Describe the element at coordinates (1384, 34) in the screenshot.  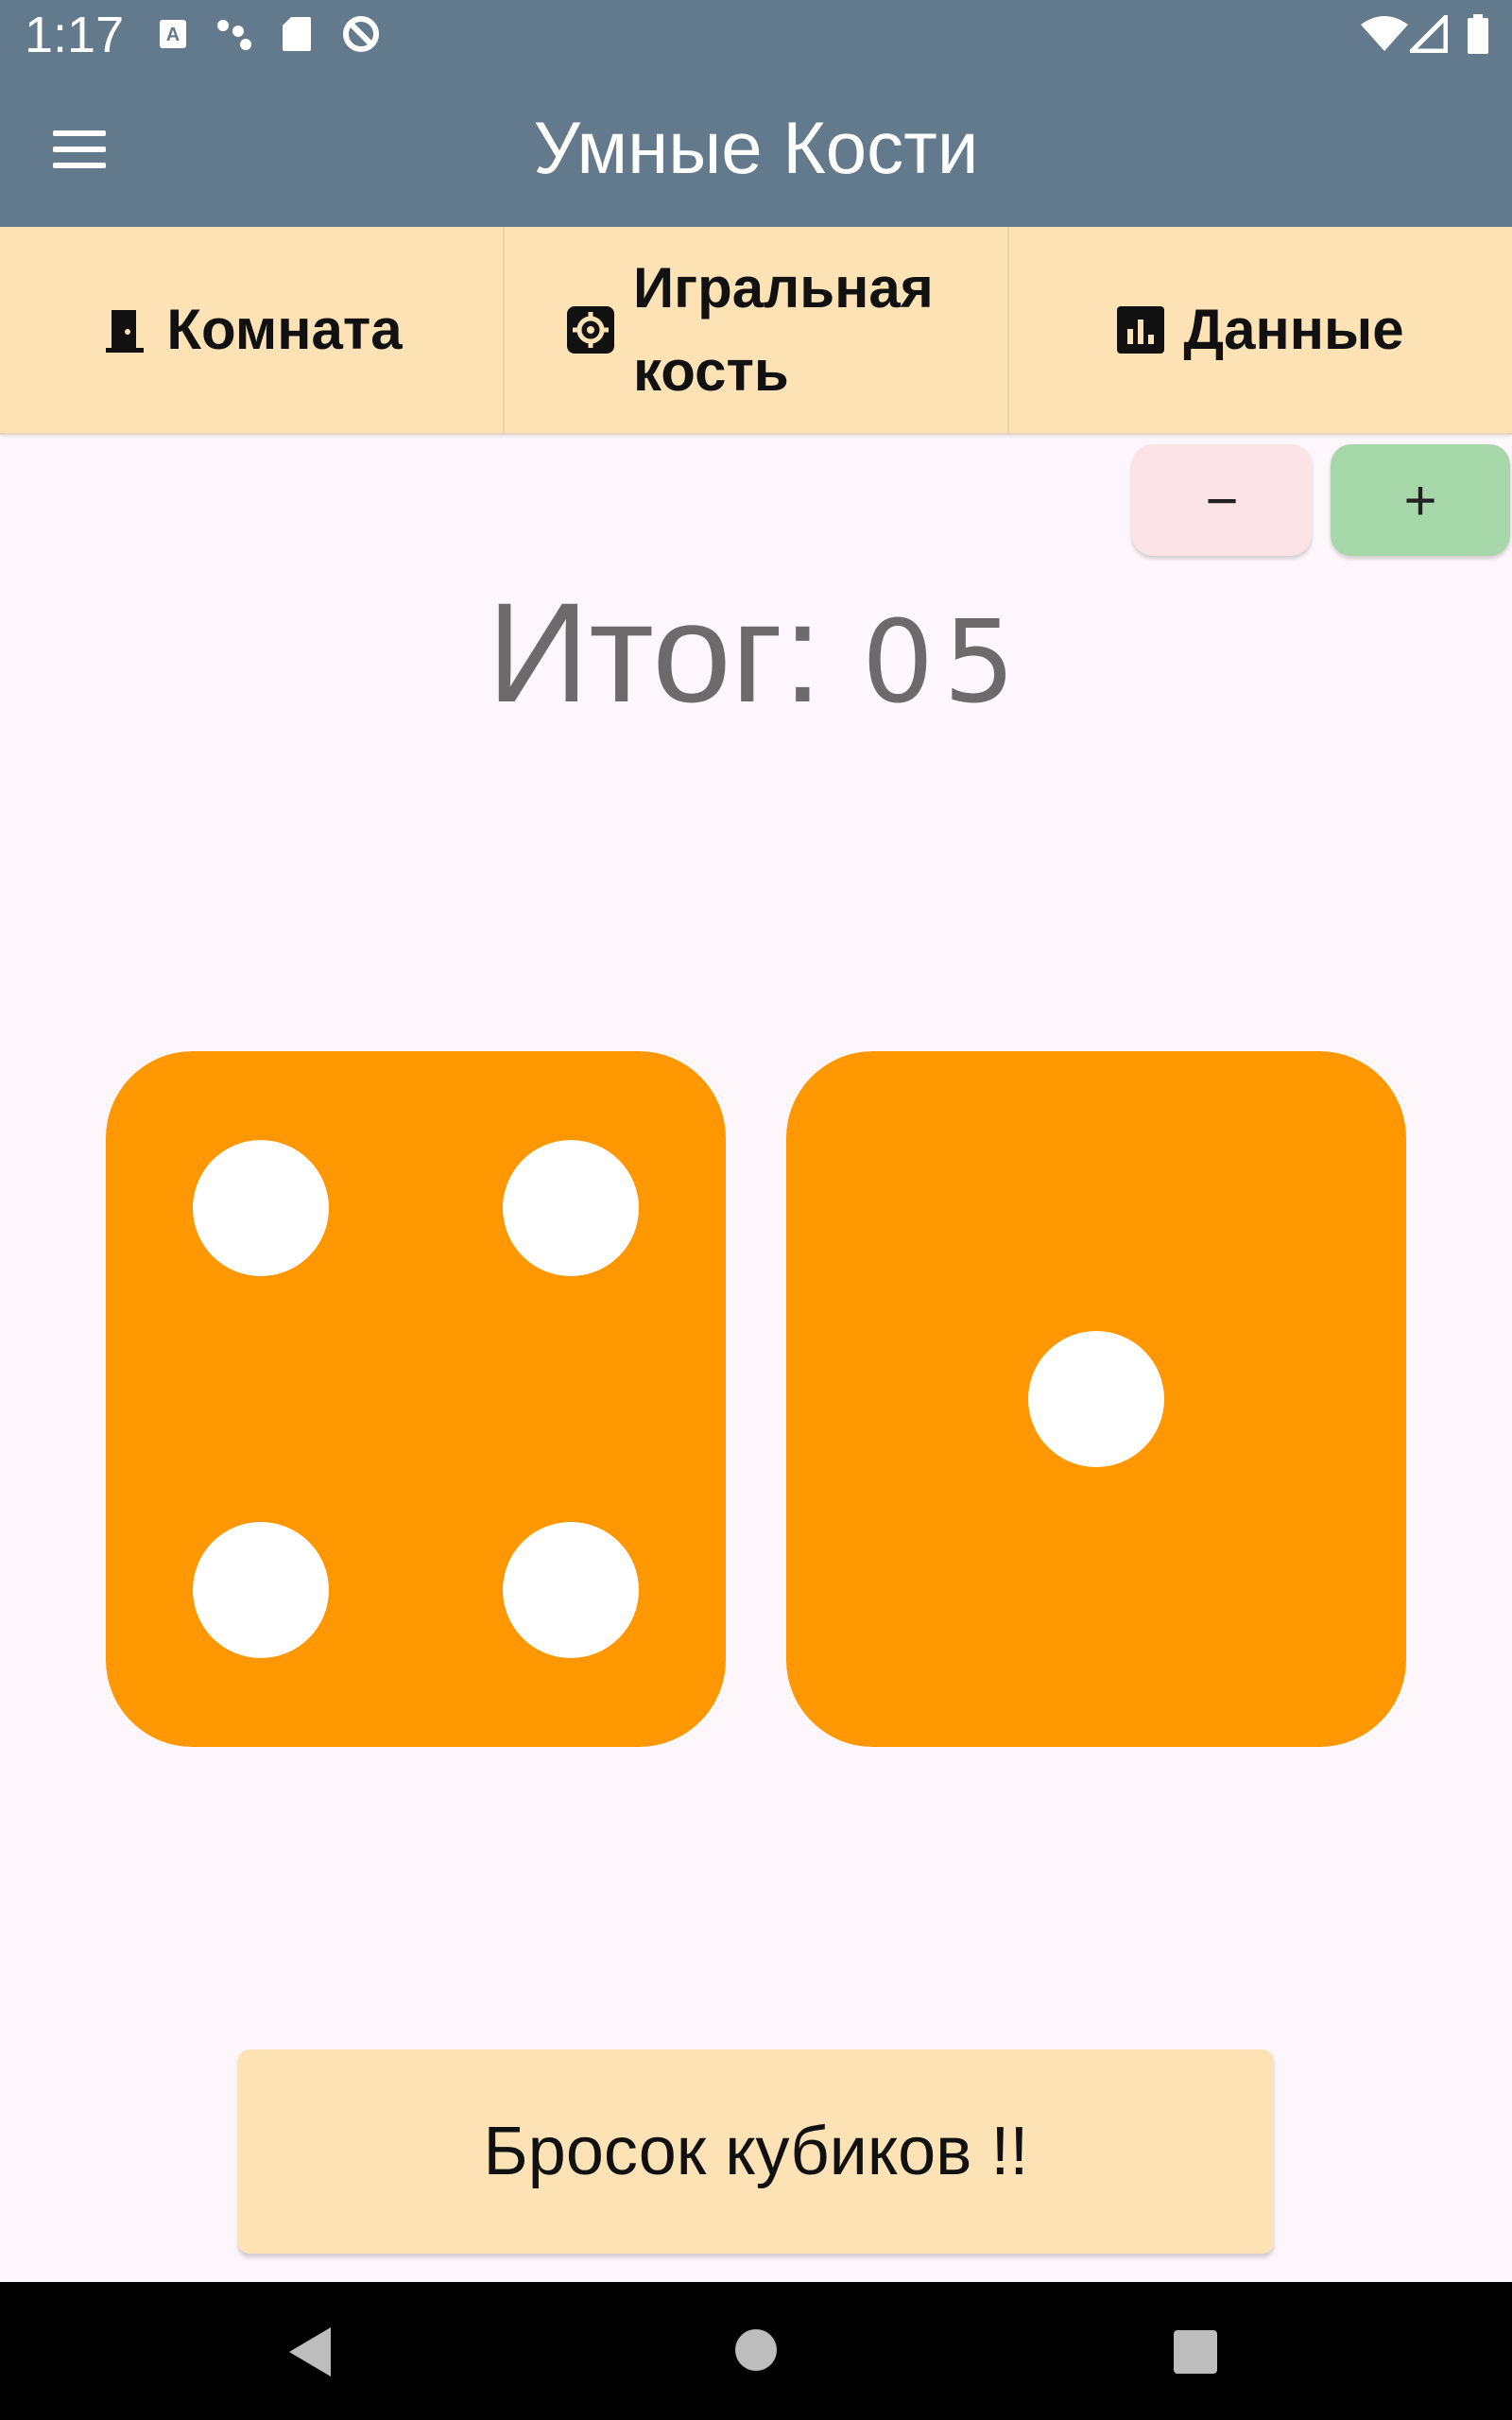
I see `wifi-icon` at that location.